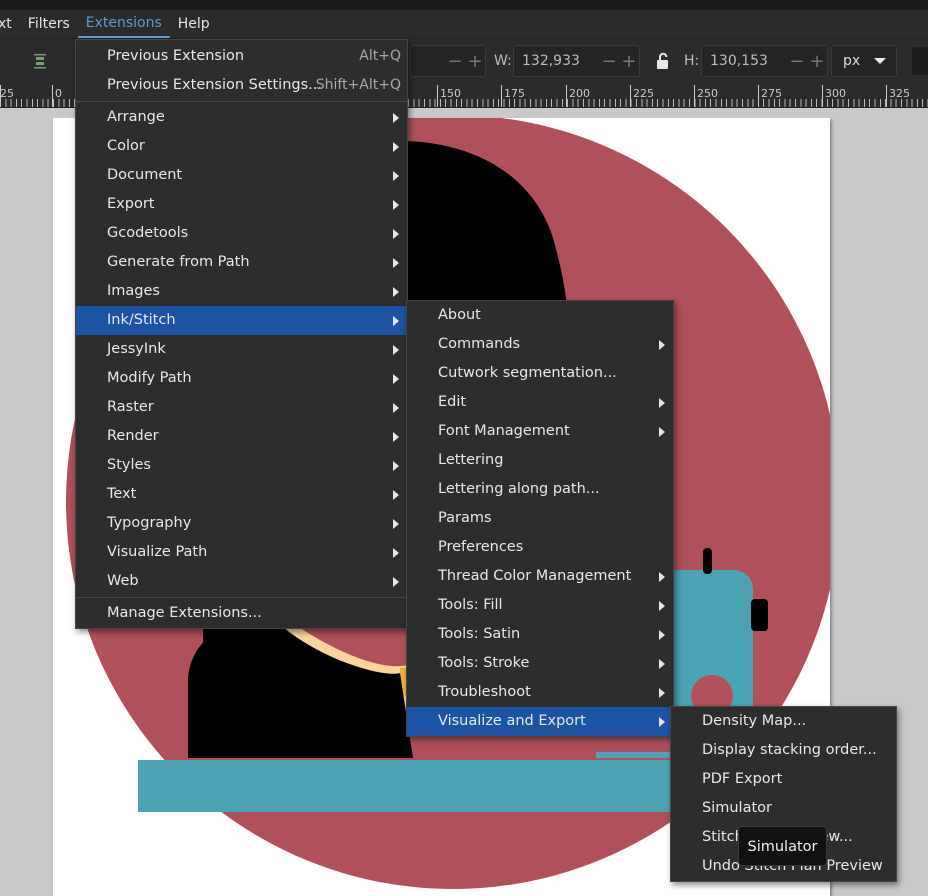 This screenshot has width=928, height=896. What do you see at coordinates (241, 494) in the screenshot?
I see `menu-item-text: Text` at bounding box center [241, 494].